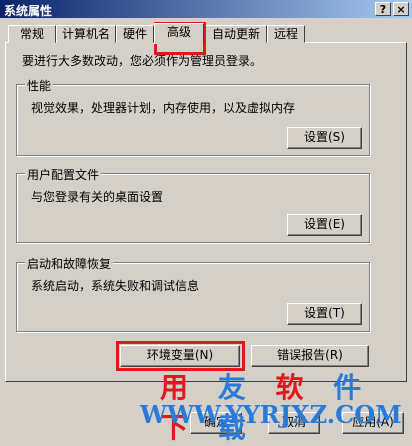  Describe the element at coordinates (142, 61) in the screenshot. I see `admin-notice: 要进行大多数改动，您必须作为管理员登录。` at that location.